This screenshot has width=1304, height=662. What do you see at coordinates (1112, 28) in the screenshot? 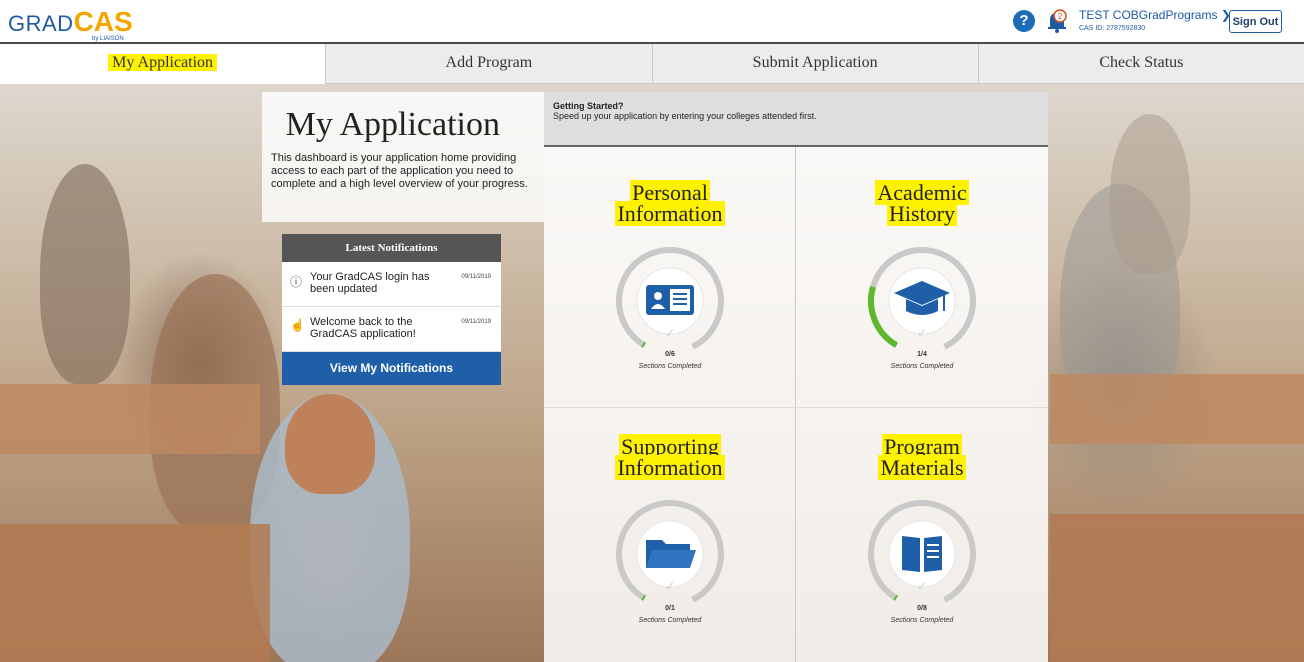
I see `cas-id: CAS ID: 2787592830` at bounding box center [1112, 28].